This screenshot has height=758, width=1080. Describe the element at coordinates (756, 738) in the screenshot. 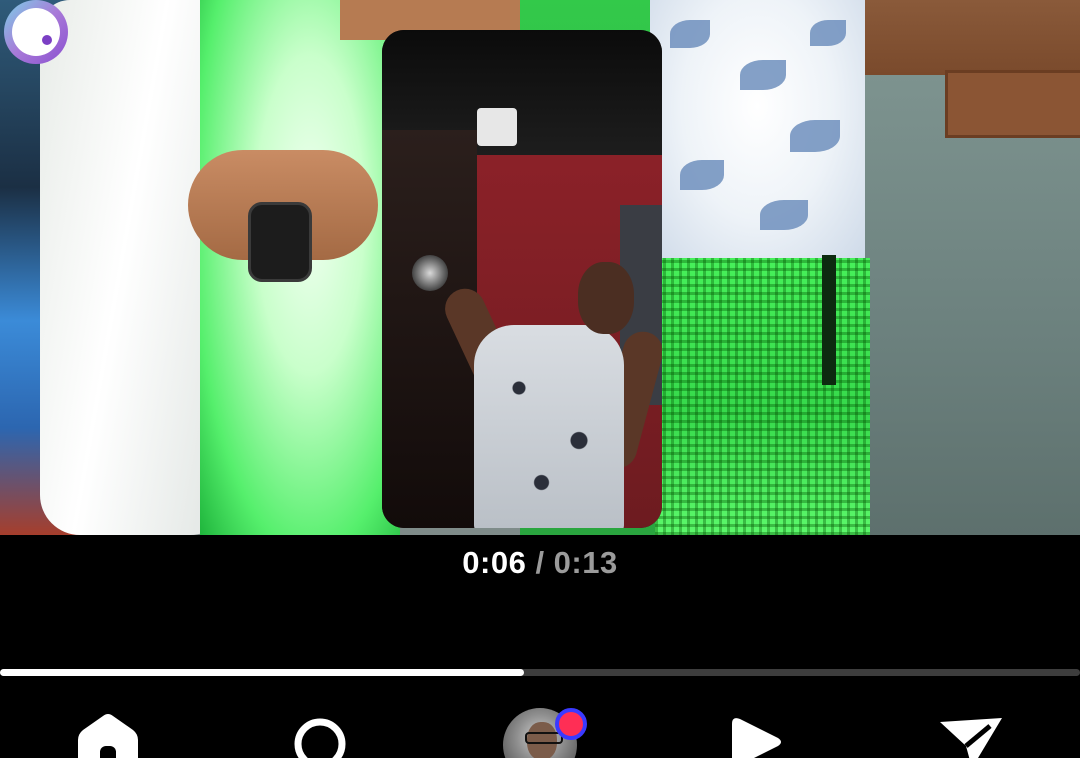

I see `play-icon` at that location.